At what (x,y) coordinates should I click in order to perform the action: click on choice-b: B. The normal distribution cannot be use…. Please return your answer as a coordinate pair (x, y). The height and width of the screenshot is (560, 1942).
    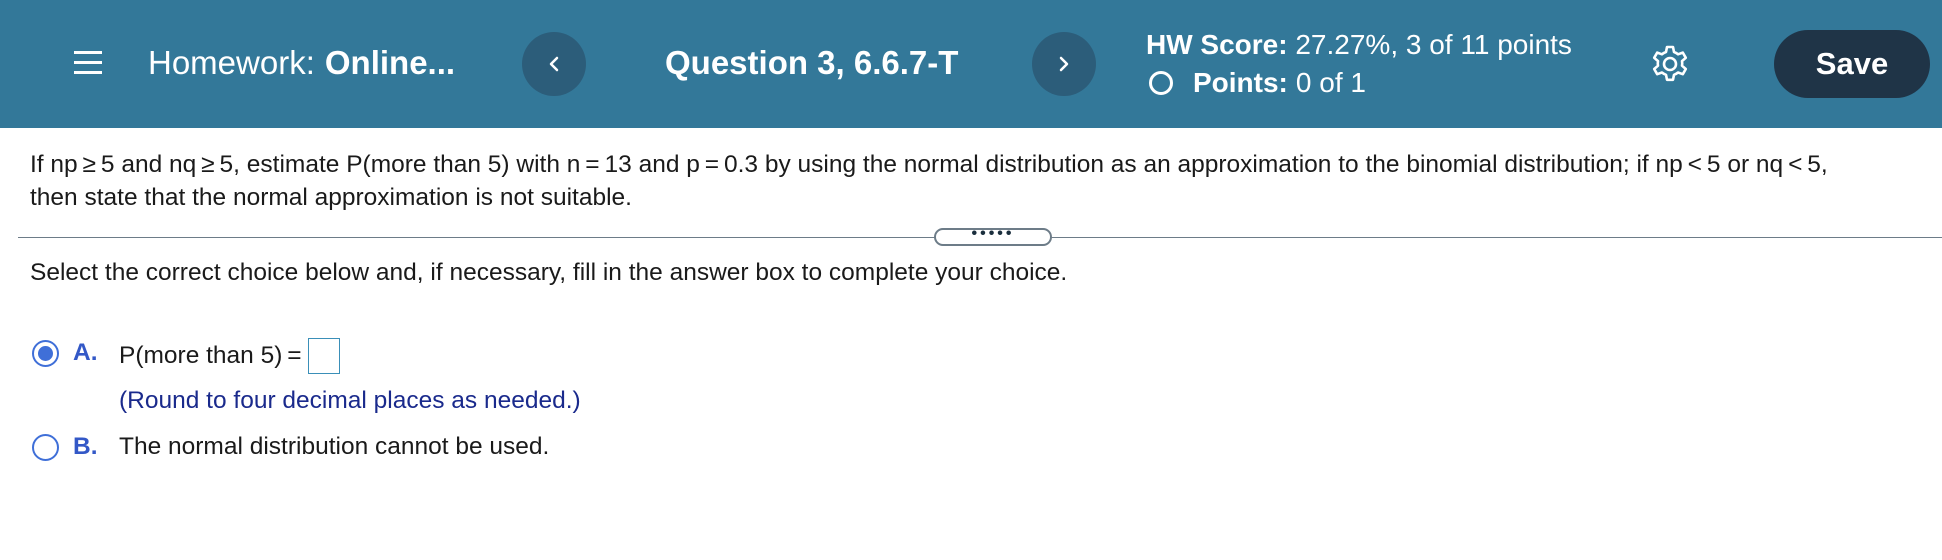
    Looking at the image, I should click on (290, 447).